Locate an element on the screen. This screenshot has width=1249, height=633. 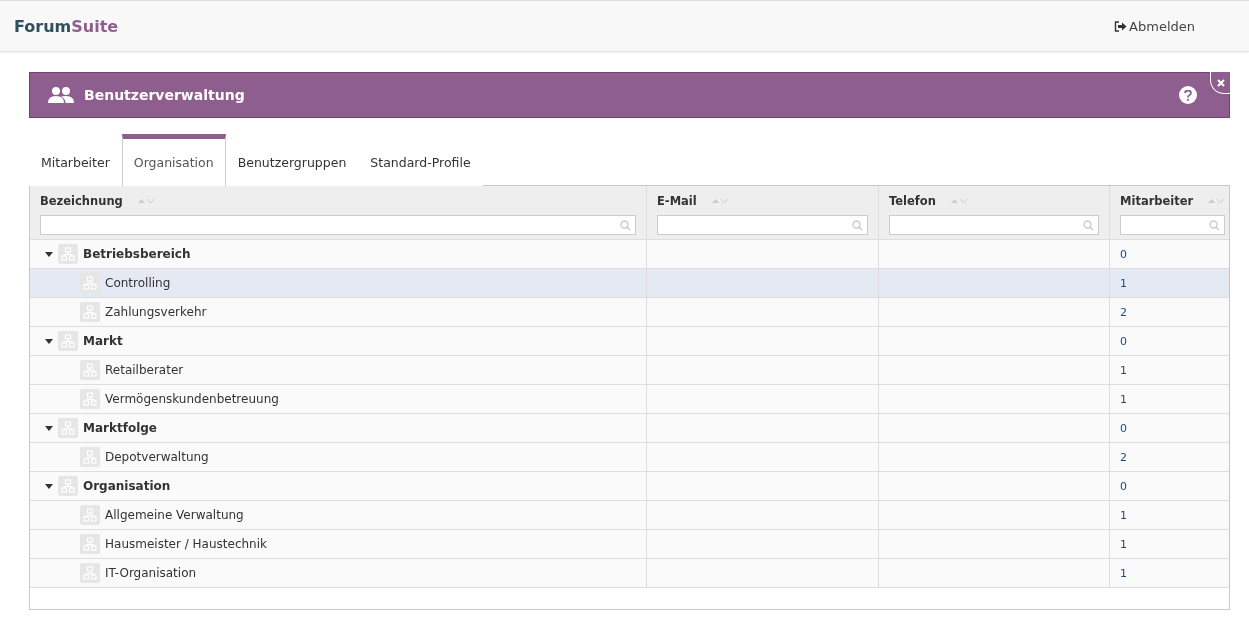
close-icon is located at coordinates (1220, 82).